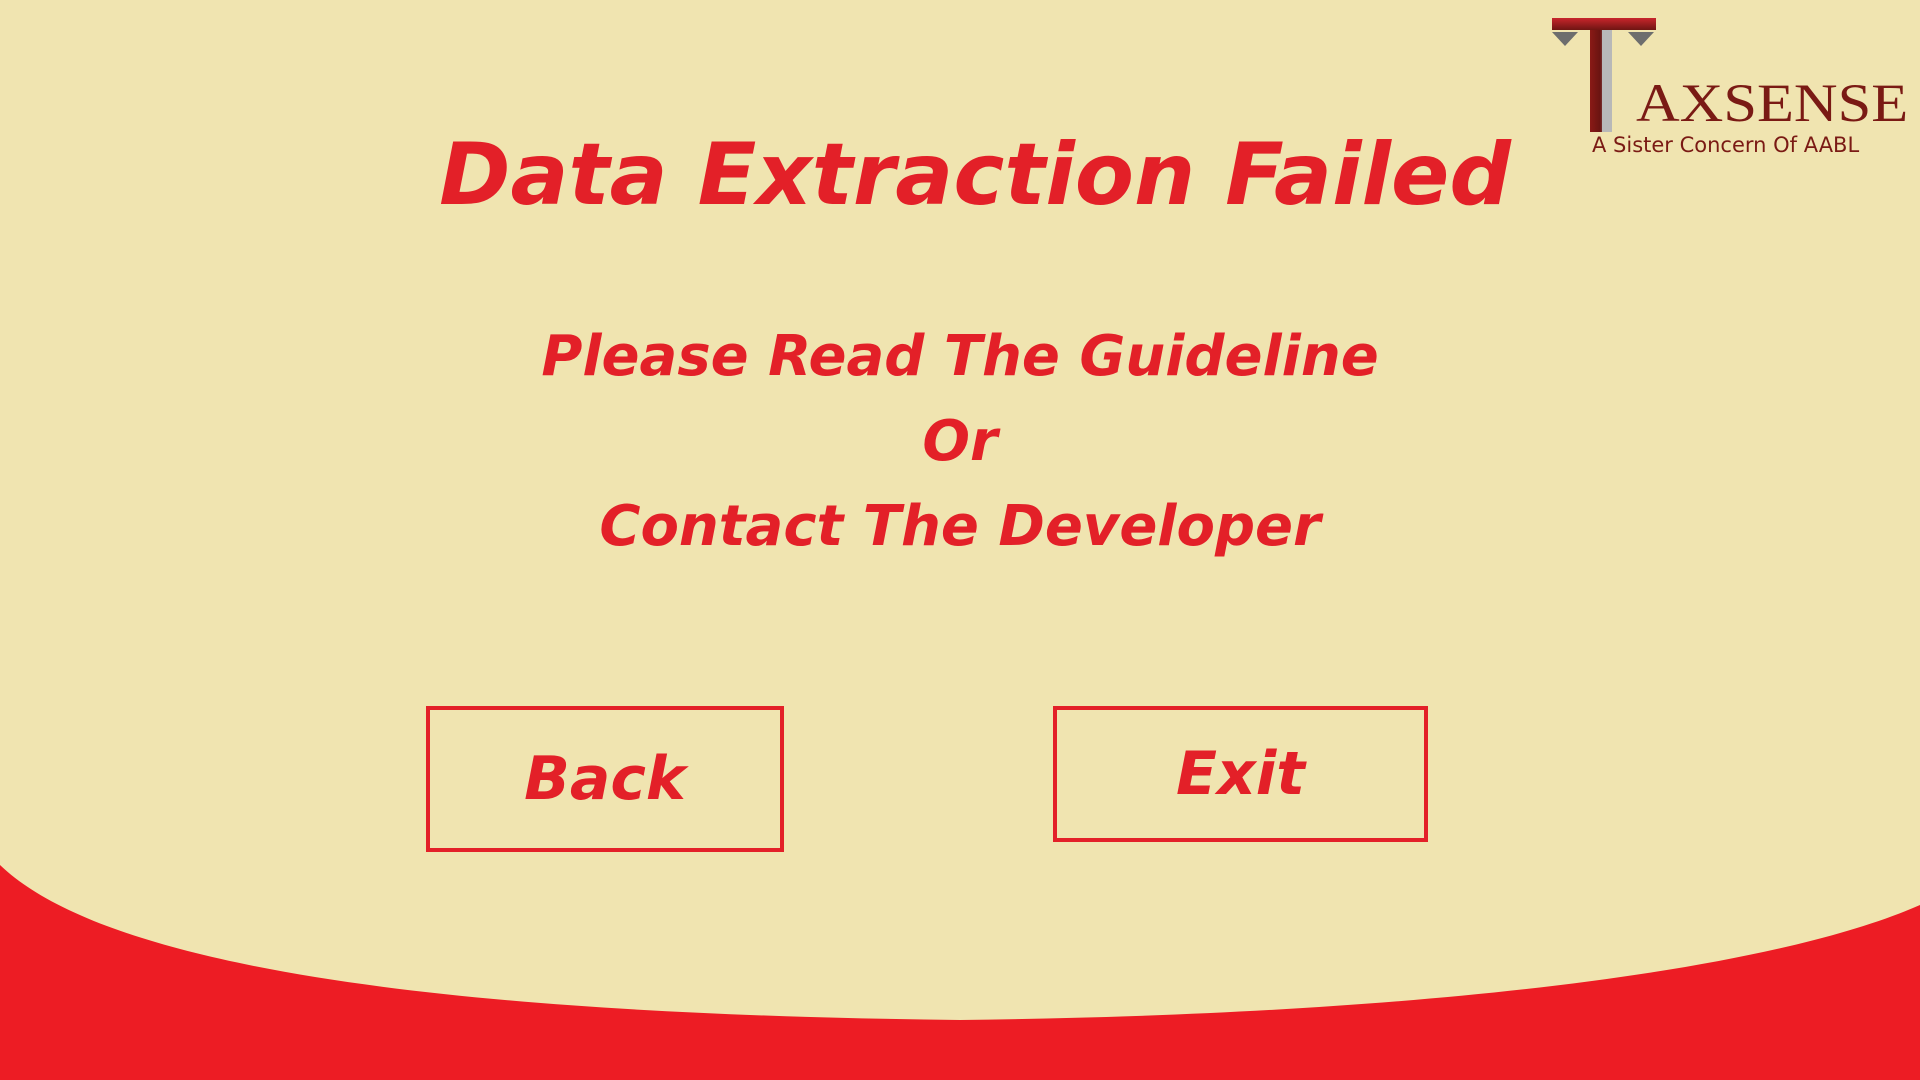 The image size is (1920, 1080). I want to click on message-line-guideline: Please Read The Guideline, so click(960, 356).